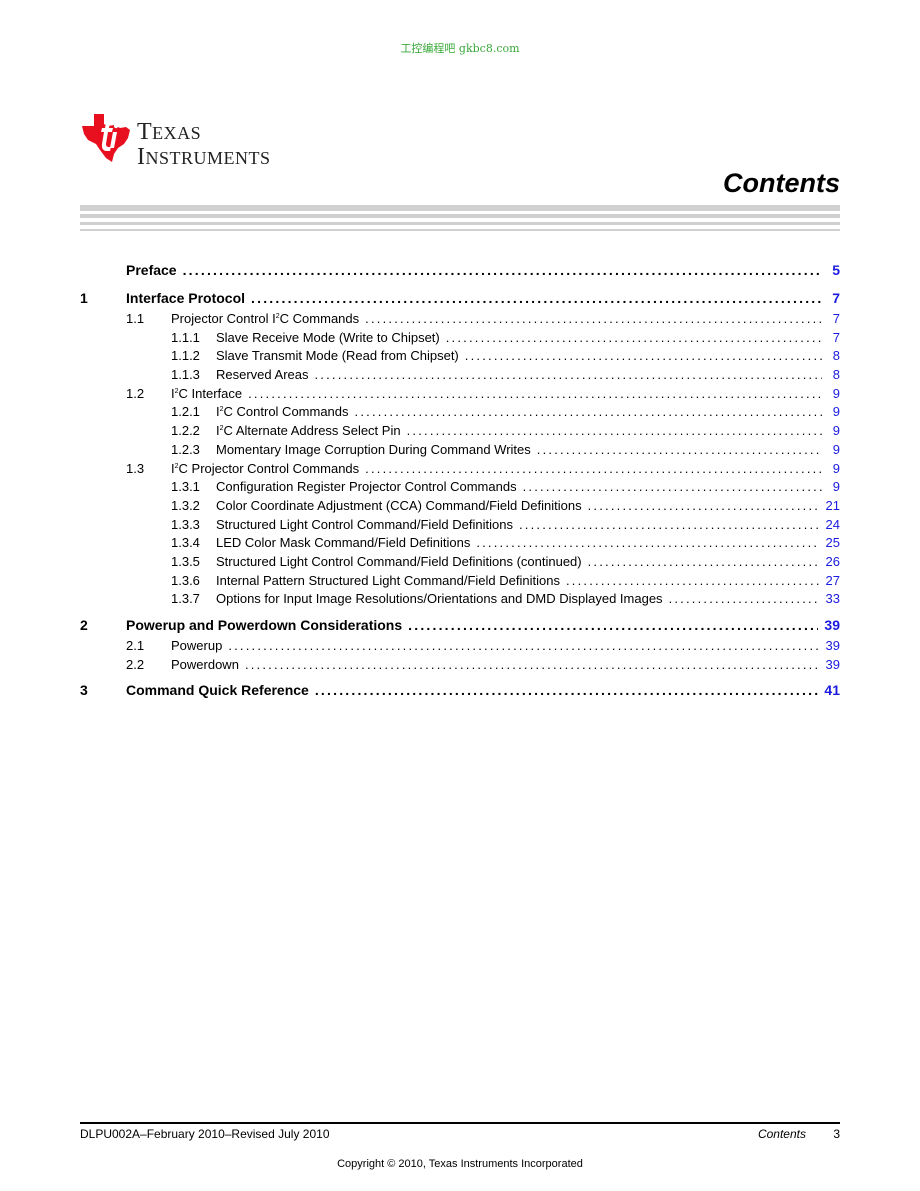  I want to click on toc-entry-label: Command Quick Reference, so click(217, 690).